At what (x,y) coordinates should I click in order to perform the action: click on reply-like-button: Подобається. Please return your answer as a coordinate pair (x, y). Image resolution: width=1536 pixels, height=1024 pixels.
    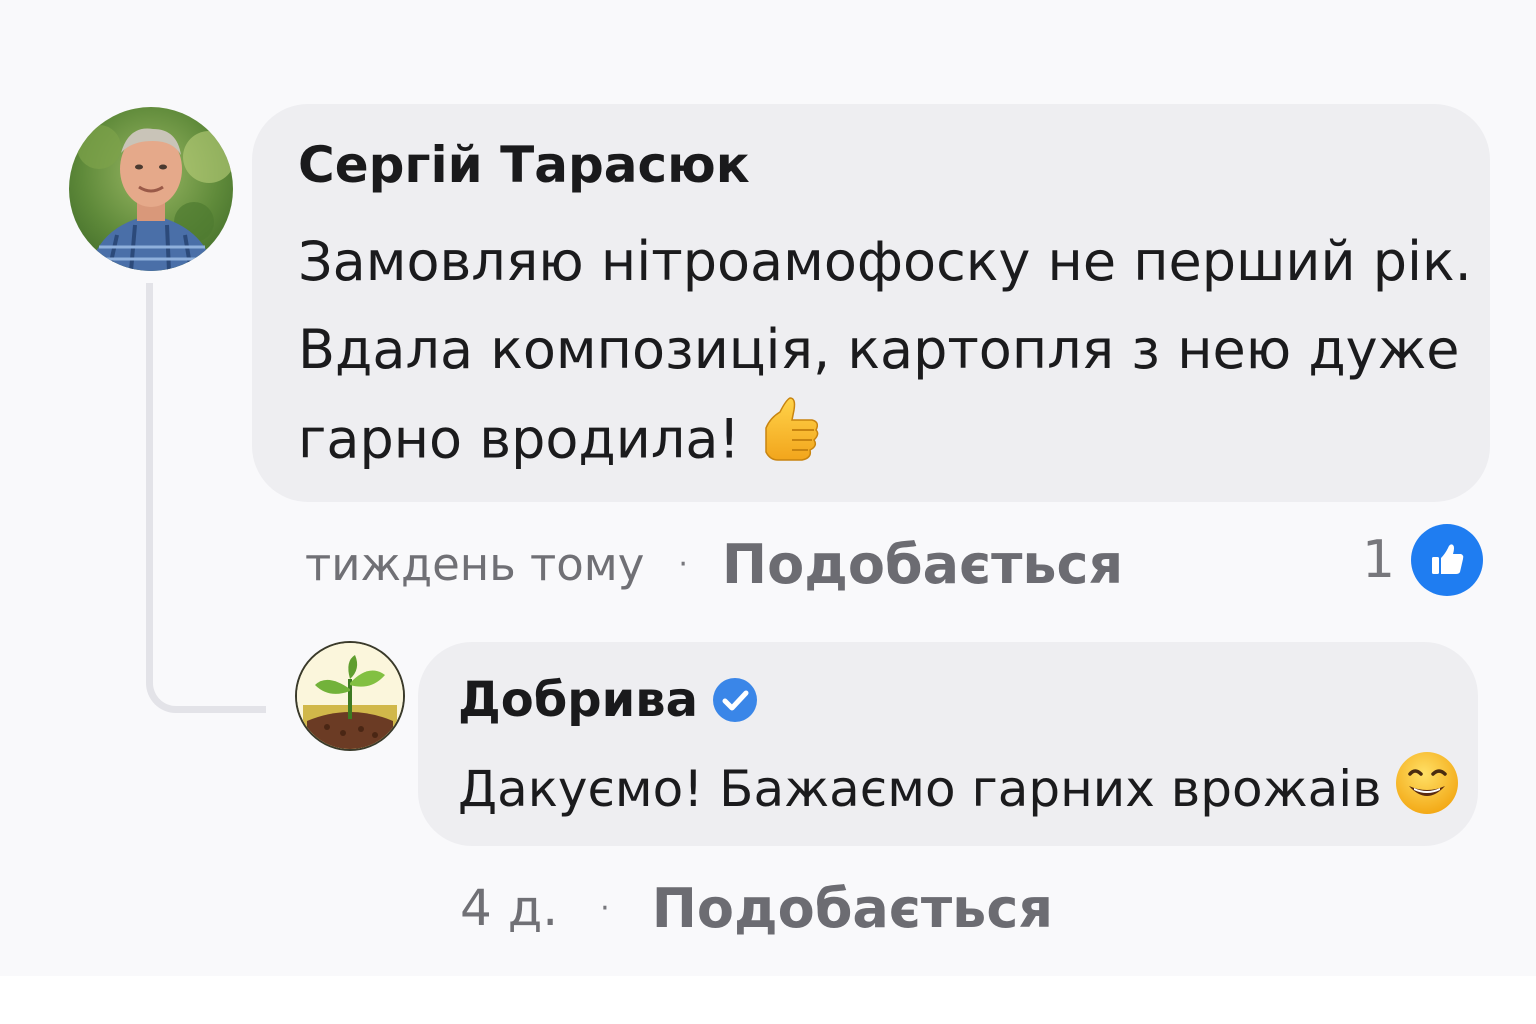
    Looking at the image, I should click on (852, 908).